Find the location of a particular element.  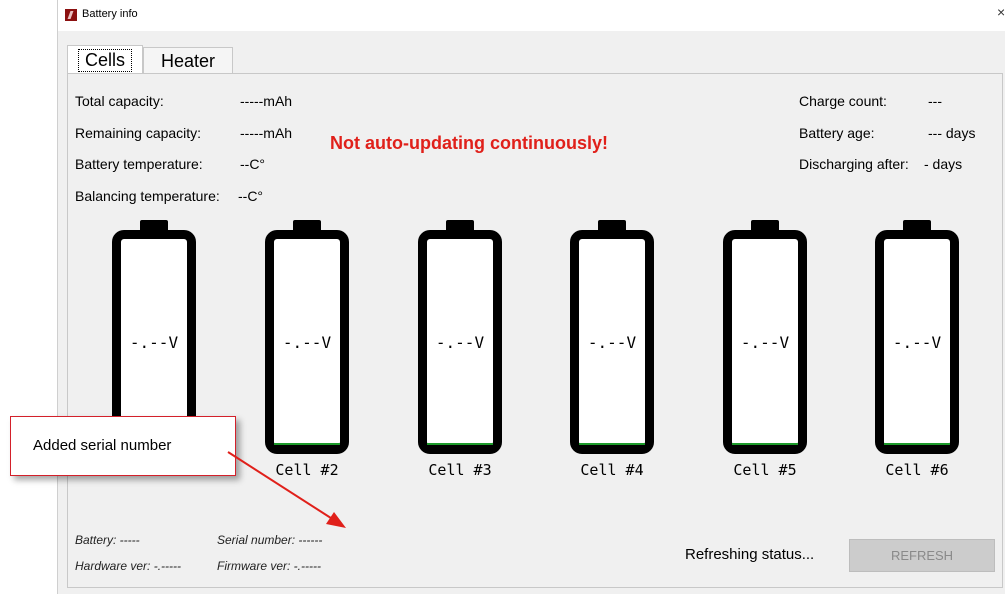

remaining-capacity-value: -----mAh is located at coordinates (266, 133).